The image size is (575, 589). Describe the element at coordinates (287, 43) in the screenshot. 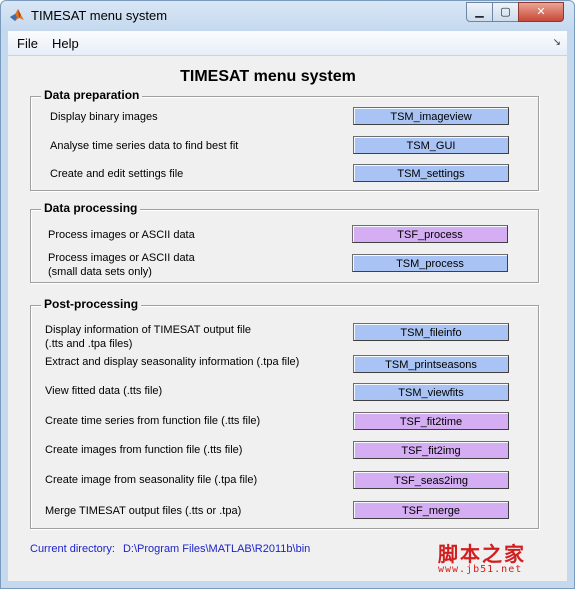

I see `menu-bar: File Help ↘` at that location.